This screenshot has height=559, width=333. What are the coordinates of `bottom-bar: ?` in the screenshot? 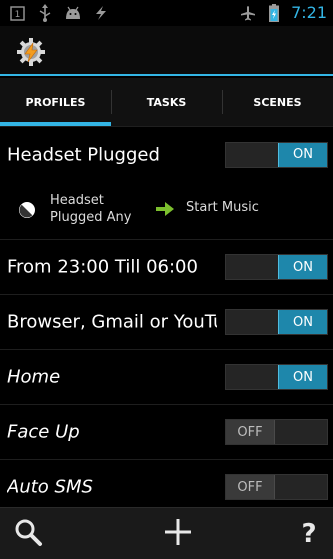 It's located at (166, 533).